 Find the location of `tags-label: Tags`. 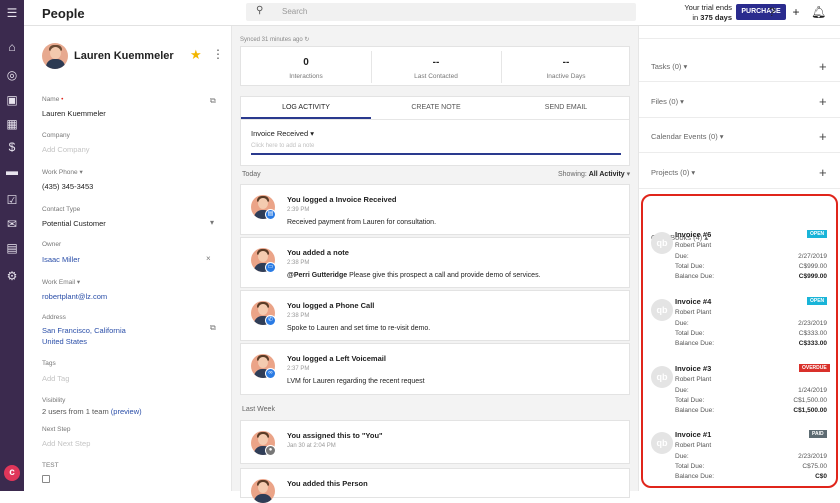

tags-label: Tags is located at coordinates (49, 363).